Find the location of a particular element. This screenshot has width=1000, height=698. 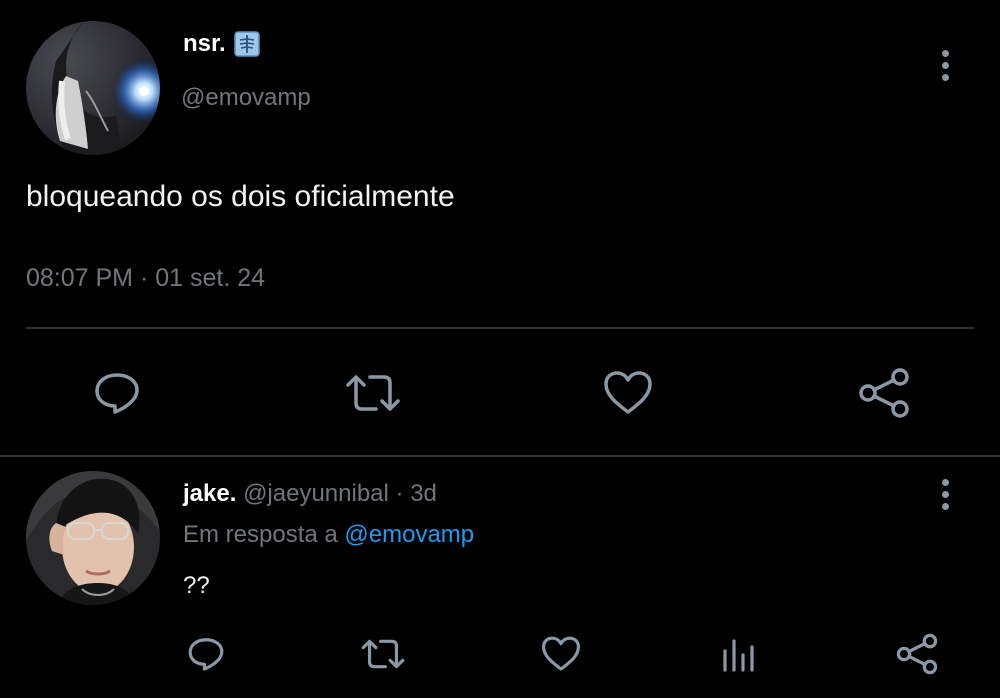

reply-text: ?? is located at coordinates (196, 585).